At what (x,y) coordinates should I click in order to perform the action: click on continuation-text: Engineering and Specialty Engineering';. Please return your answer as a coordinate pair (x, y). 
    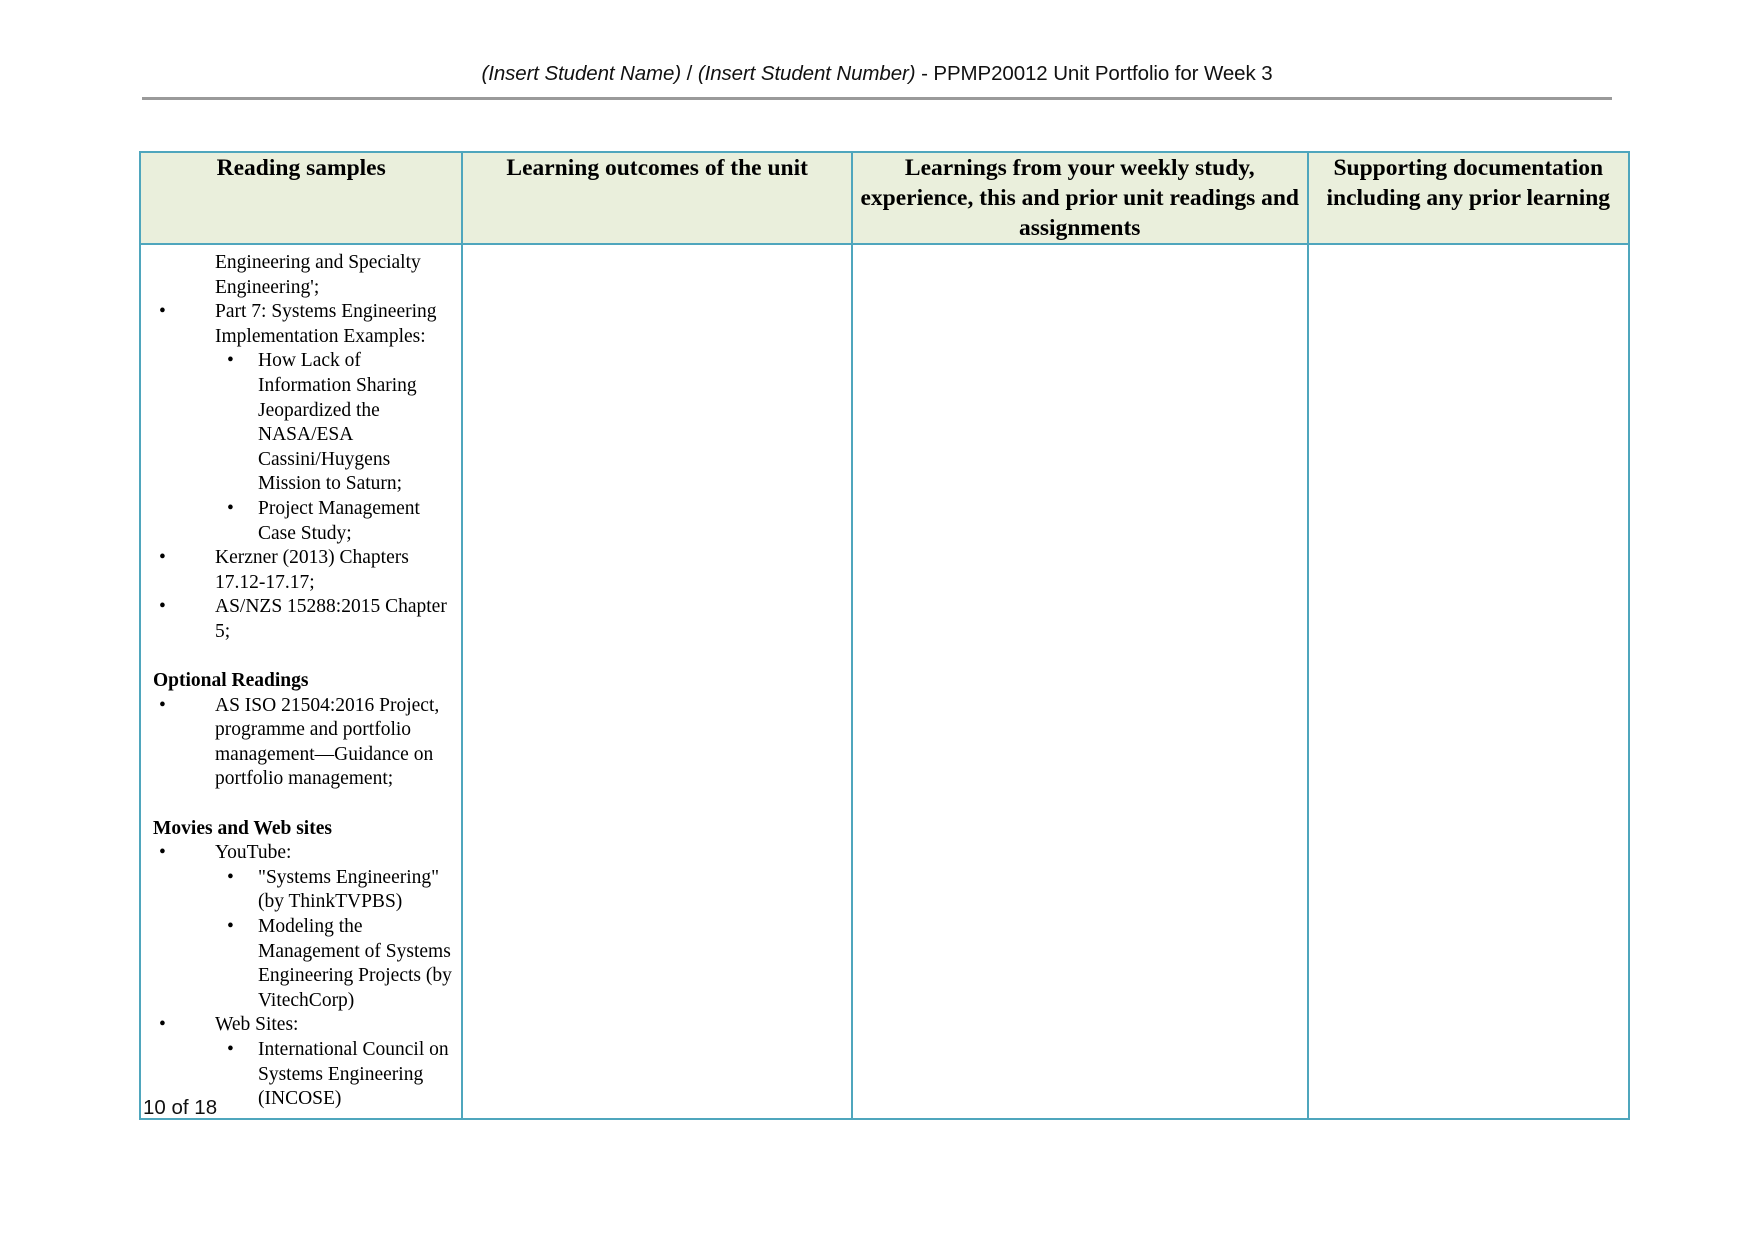
    Looking at the image, I should click on (318, 275).